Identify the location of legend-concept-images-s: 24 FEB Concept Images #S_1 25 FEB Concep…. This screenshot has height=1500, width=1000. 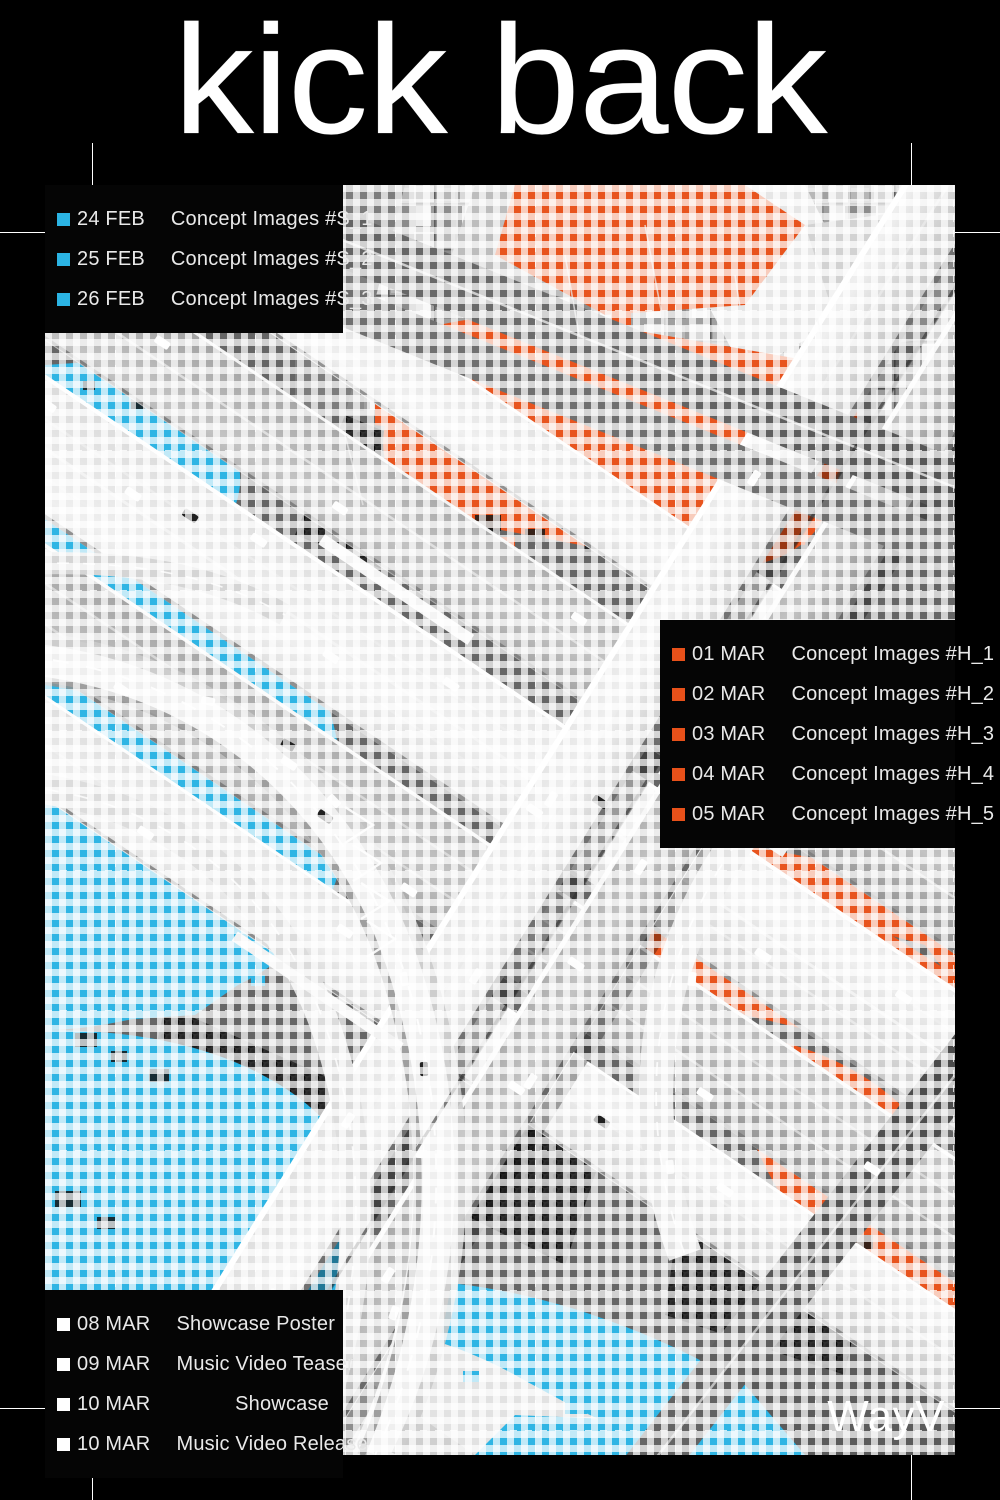
(208, 259).